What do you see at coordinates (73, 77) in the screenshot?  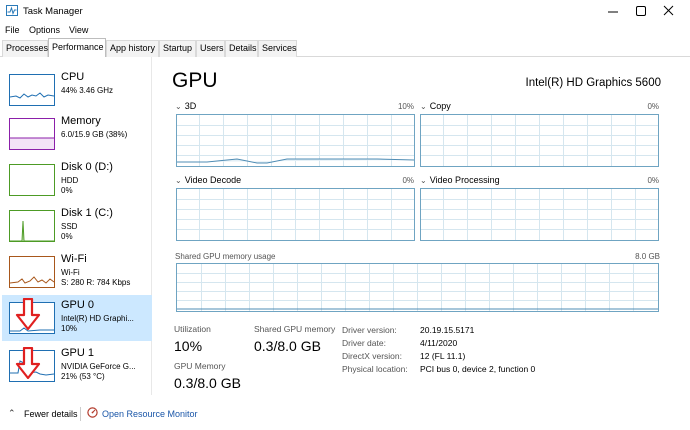 I see `sidebar-item-title: CPU` at bounding box center [73, 77].